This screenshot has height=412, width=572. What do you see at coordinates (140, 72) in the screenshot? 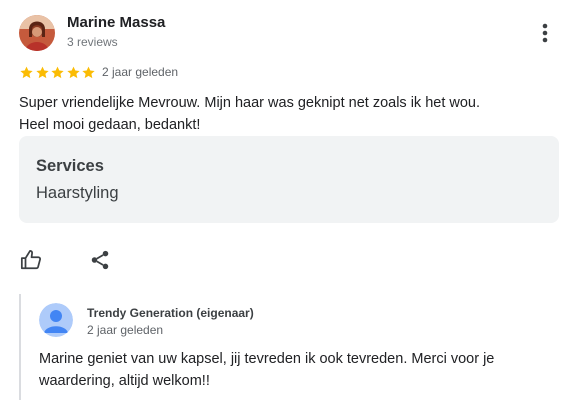
I see `review-date: 2 jaar geleden` at bounding box center [140, 72].